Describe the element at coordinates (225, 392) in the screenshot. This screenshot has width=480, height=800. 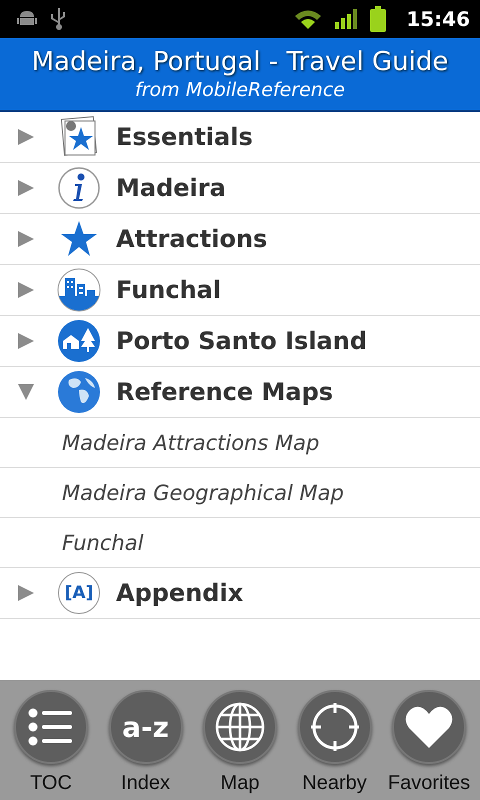
I see `section-label: Reference Maps` at that location.